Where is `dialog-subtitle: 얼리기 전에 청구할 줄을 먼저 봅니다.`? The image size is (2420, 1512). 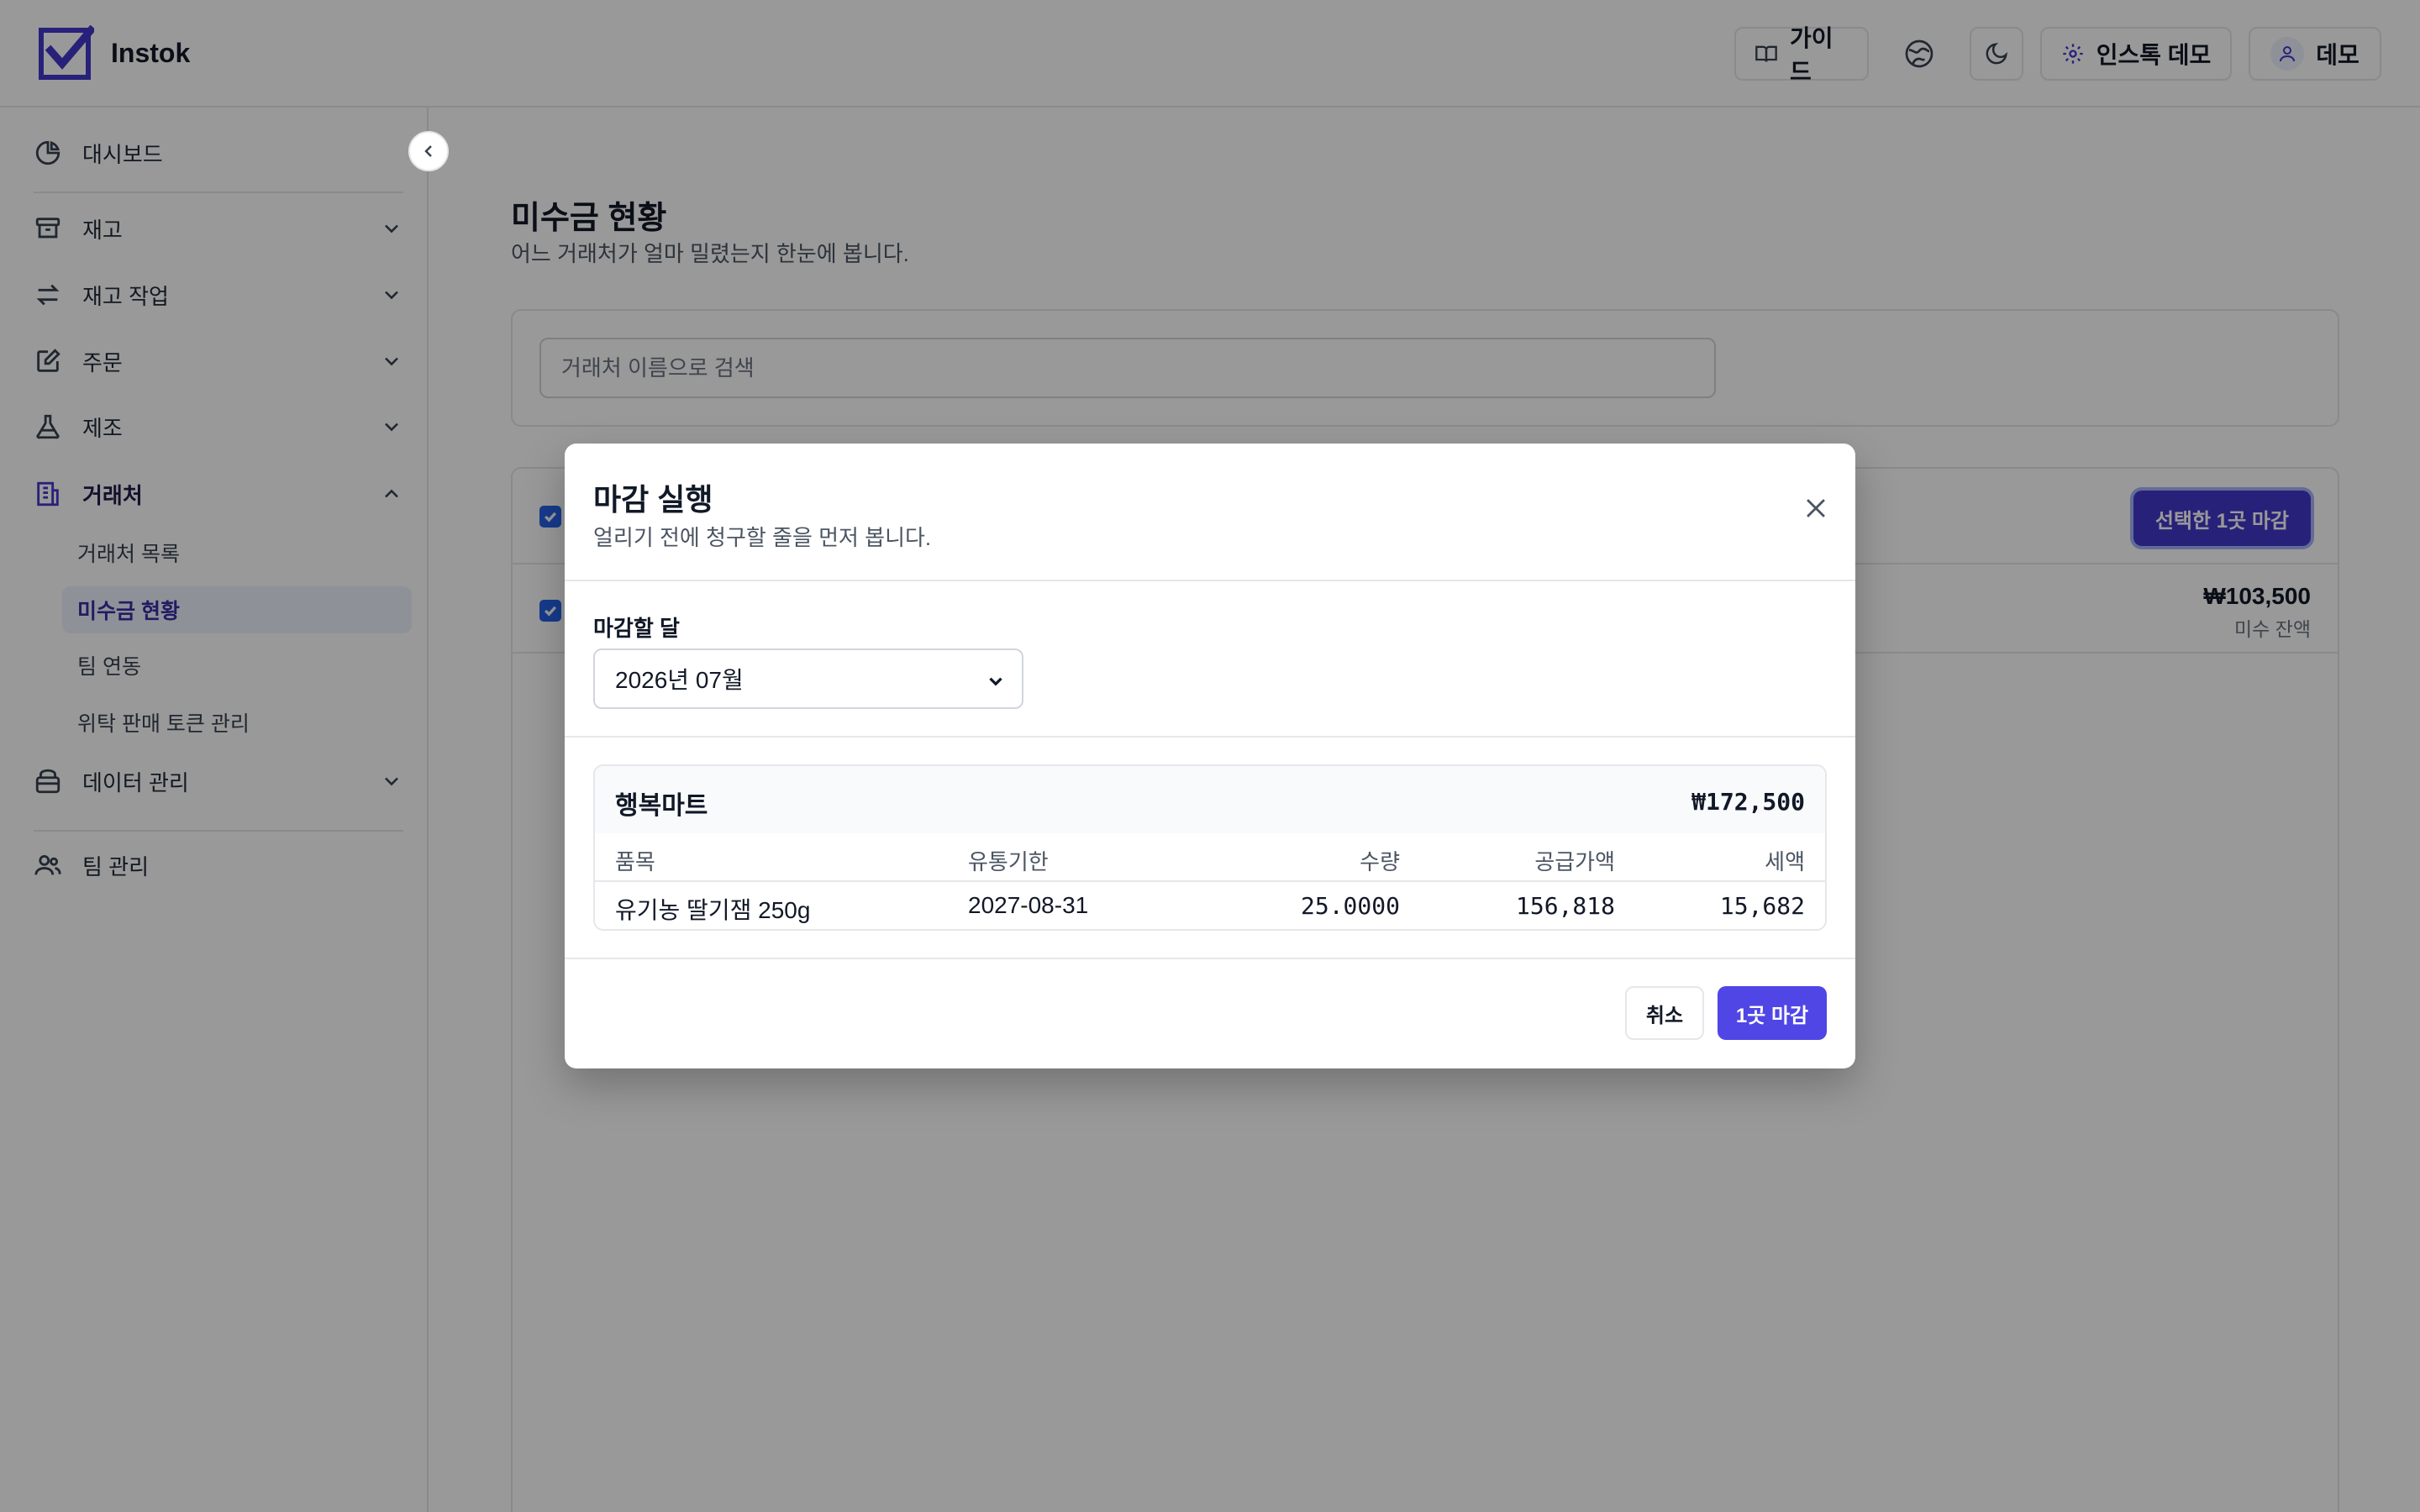
dialog-subtitle: 얼리기 전에 청구할 줄을 먼저 봅니다. is located at coordinates (763, 537).